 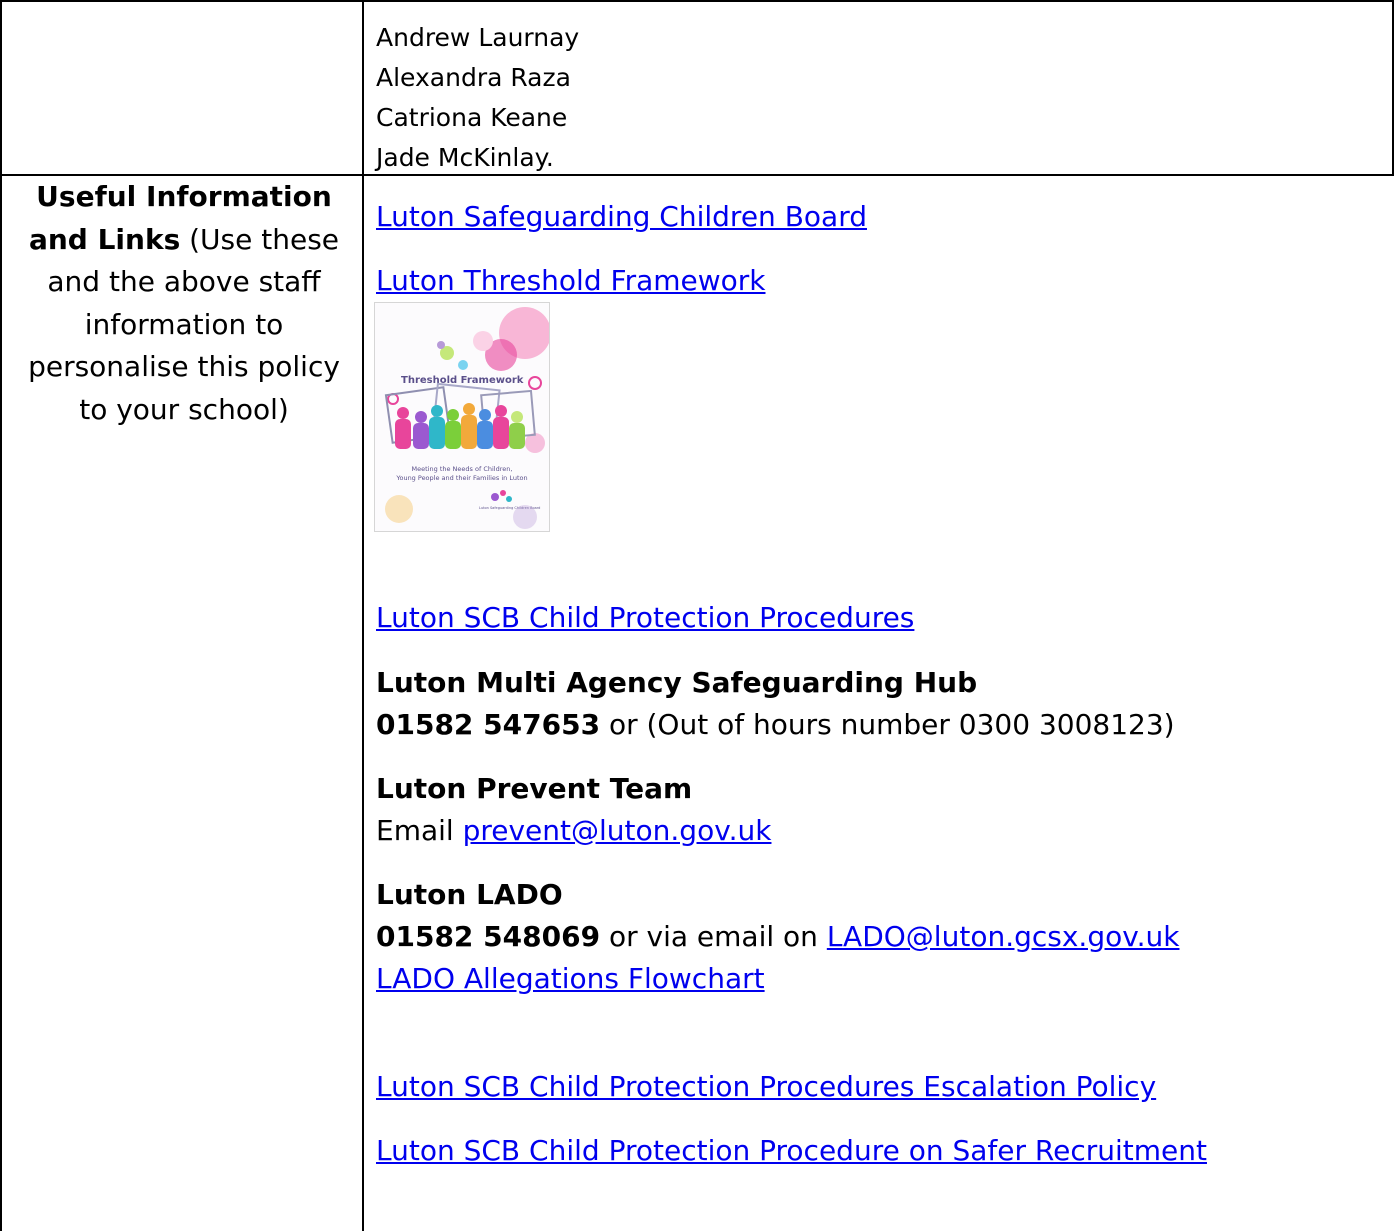 What do you see at coordinates (184, 324) in the screenshot?
I see `heading-text: information to` at bounding box center [184, 324].